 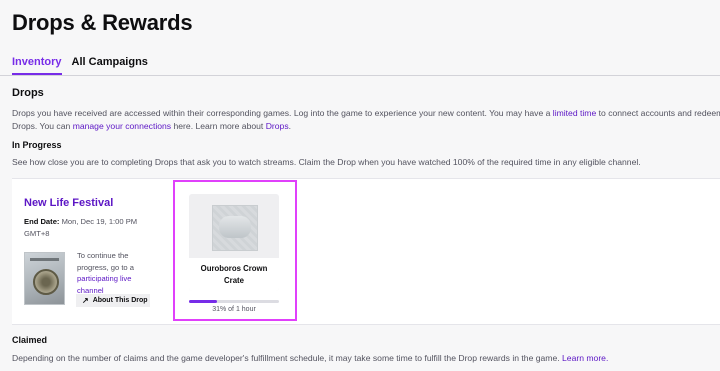 I want to click on campaign-title: New Life Festival, so click(x=68, y=203).